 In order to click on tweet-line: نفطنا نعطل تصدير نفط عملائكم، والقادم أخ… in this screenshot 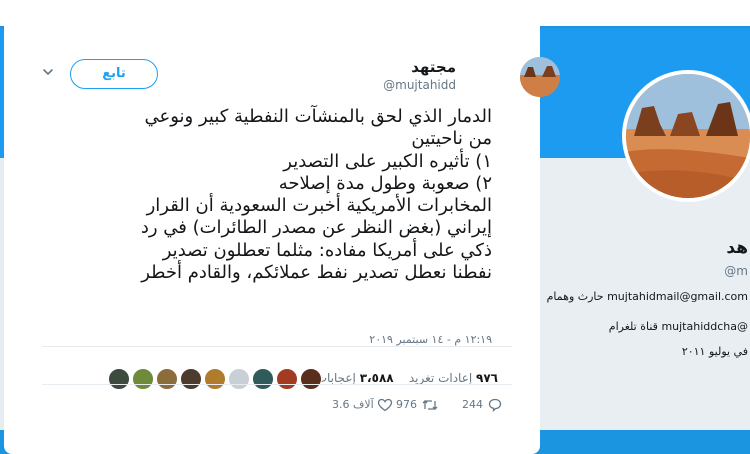, I will do `click(316, 273)`.